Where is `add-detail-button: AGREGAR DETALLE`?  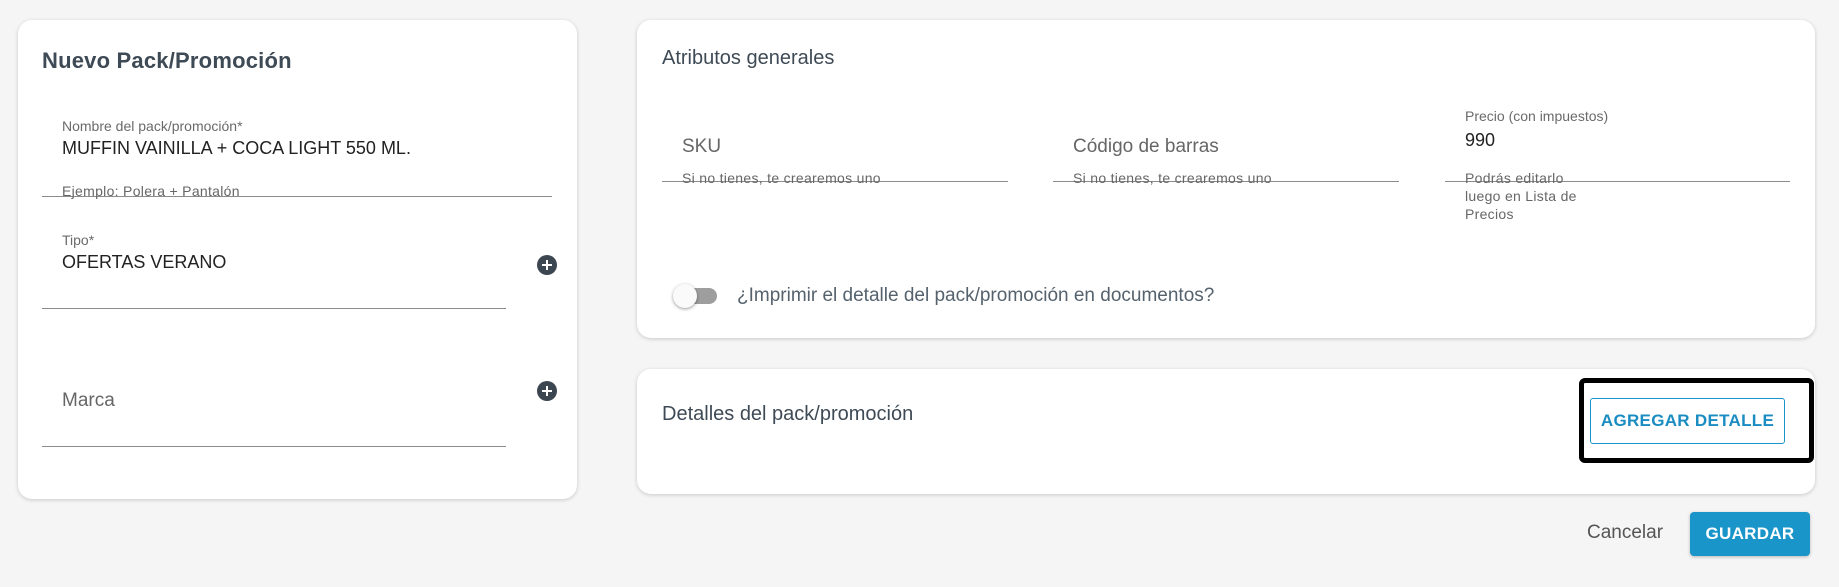 add-detail-button: AGREGAR DETALLE is located at coordinates (1687, 421).